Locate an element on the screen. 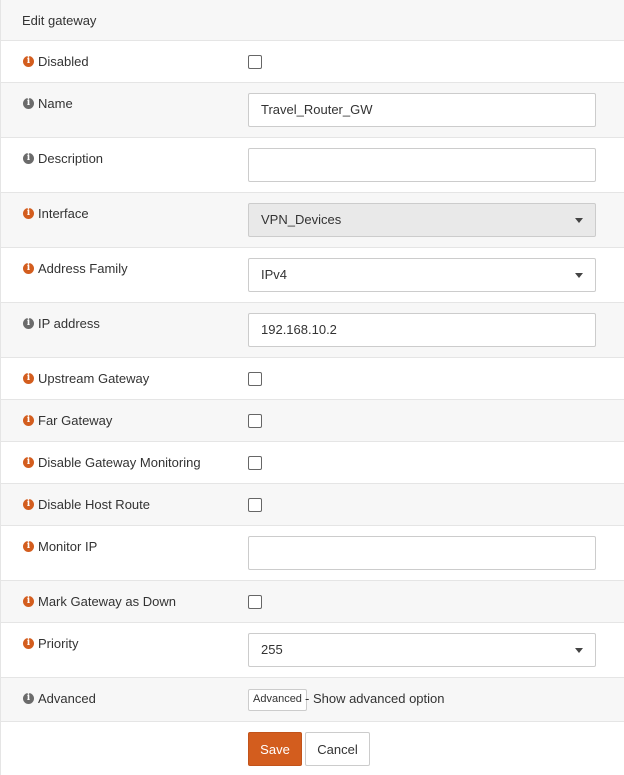 The height and width of the screenshot is (775, 624). monitor-ip-input is located at coordinates (422, 553).